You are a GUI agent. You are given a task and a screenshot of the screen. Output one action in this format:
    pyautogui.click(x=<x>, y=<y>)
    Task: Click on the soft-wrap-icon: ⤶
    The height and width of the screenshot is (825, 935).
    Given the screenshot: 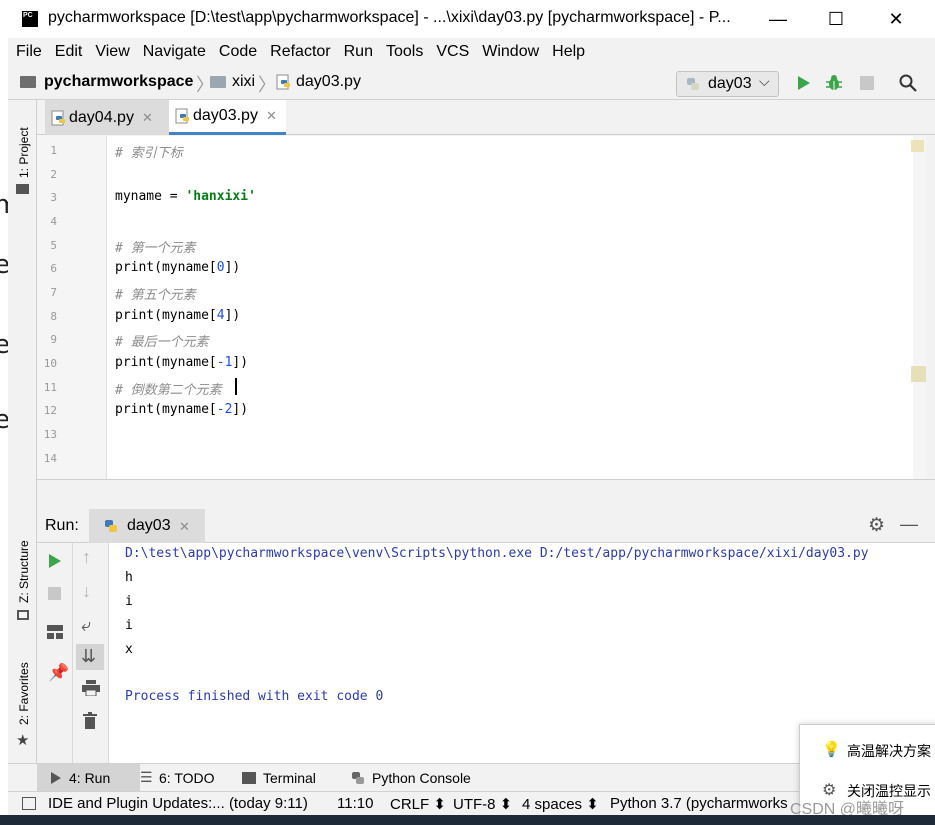 What is the action you would take?
    pyautogui.click(x=86, y=625)
    